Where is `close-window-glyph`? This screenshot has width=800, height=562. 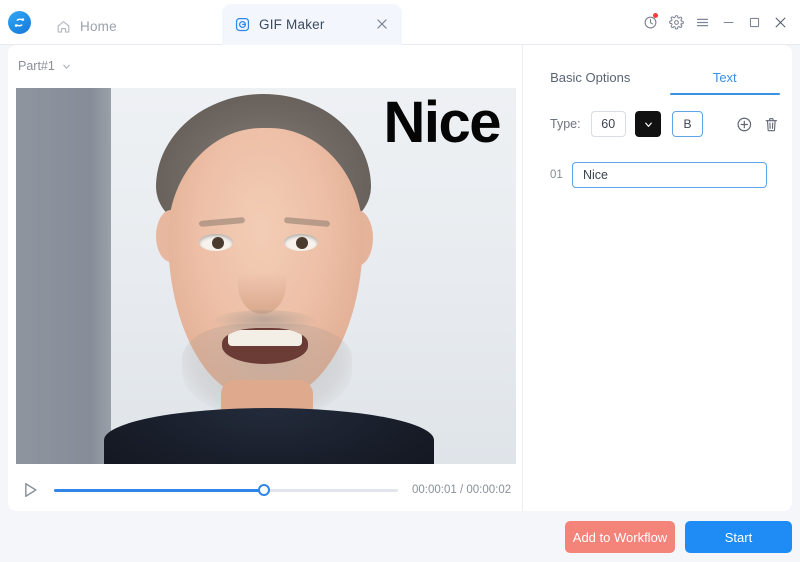 close-window-glyph is located at coordinates (780, 22).